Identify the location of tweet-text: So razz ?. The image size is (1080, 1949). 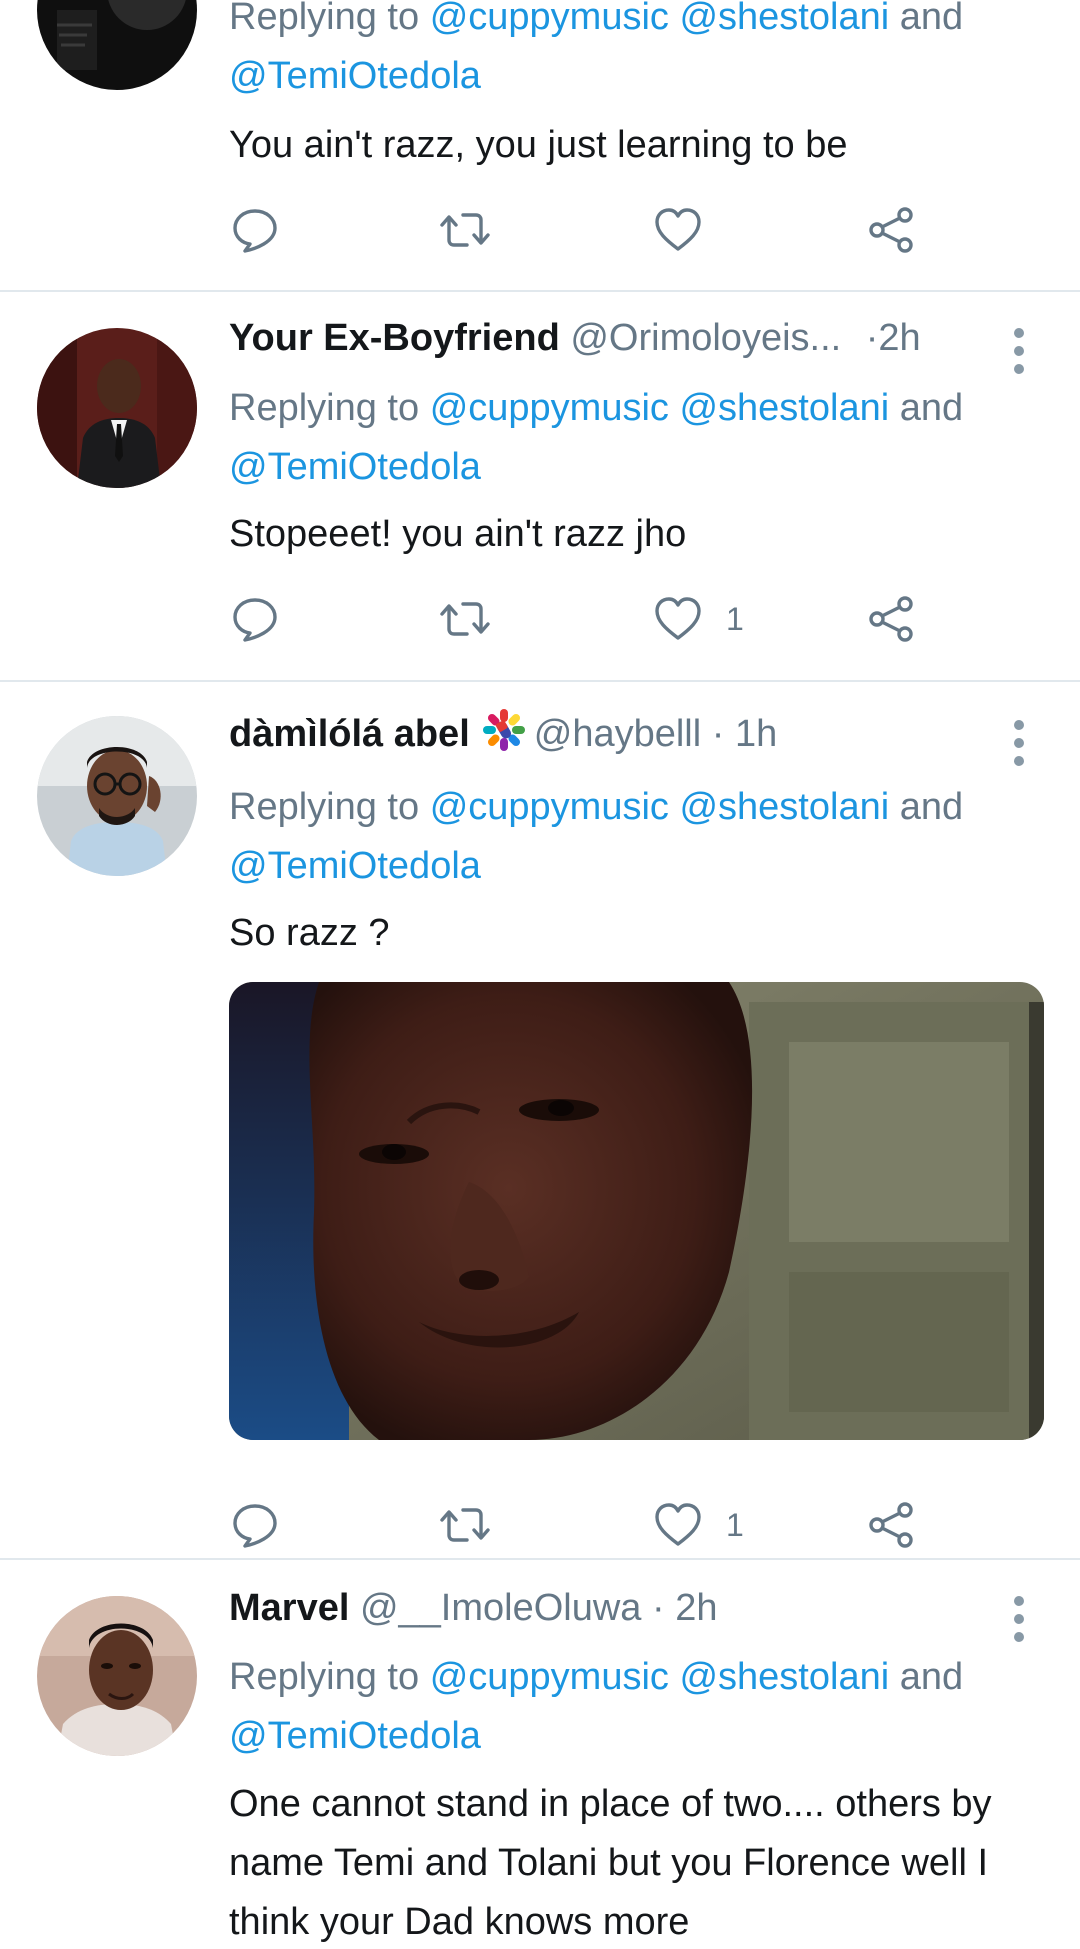
(309, 933).